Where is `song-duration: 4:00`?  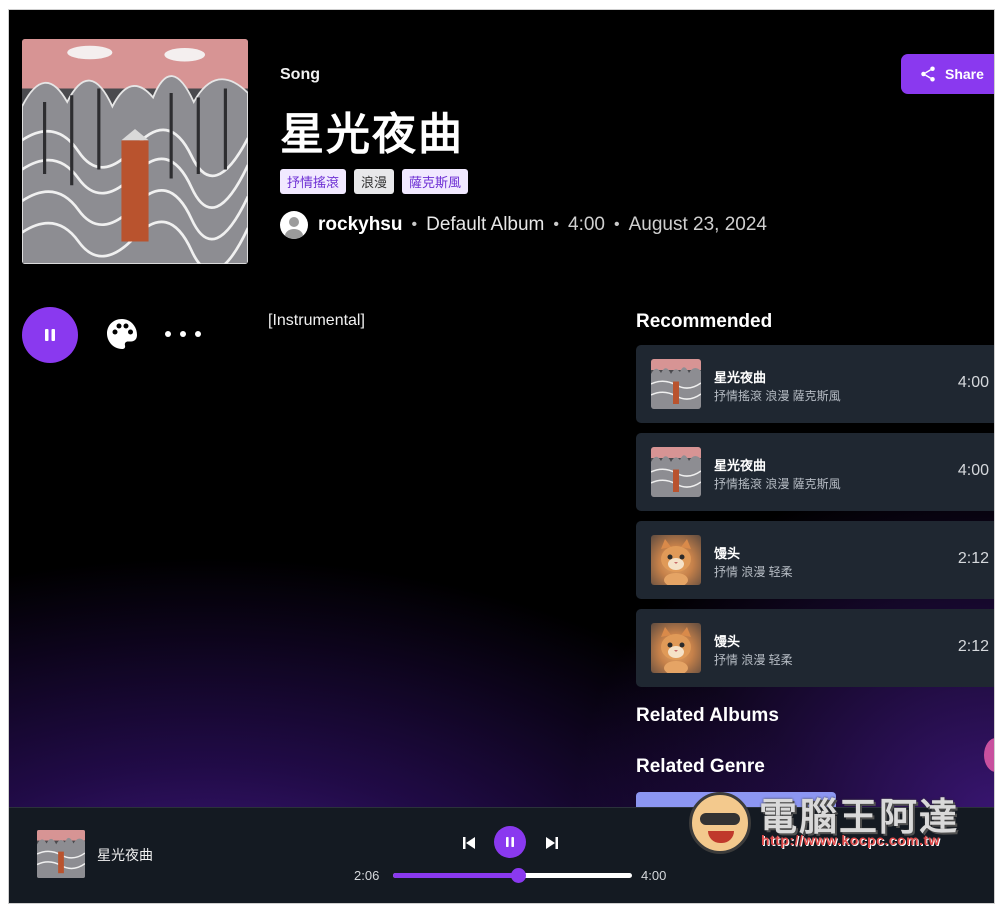 song-duration: 4:00 is located at coordinates (586, 224).